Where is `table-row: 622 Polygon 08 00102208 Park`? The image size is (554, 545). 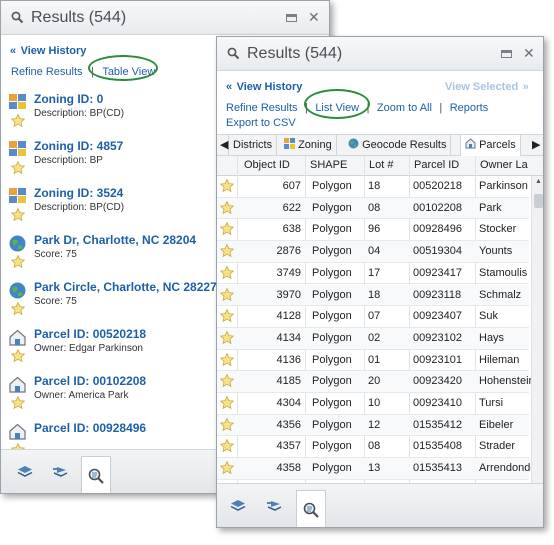 table-row: 622 Polygon 08 00102208 Park is located at coordinates (373, 208).